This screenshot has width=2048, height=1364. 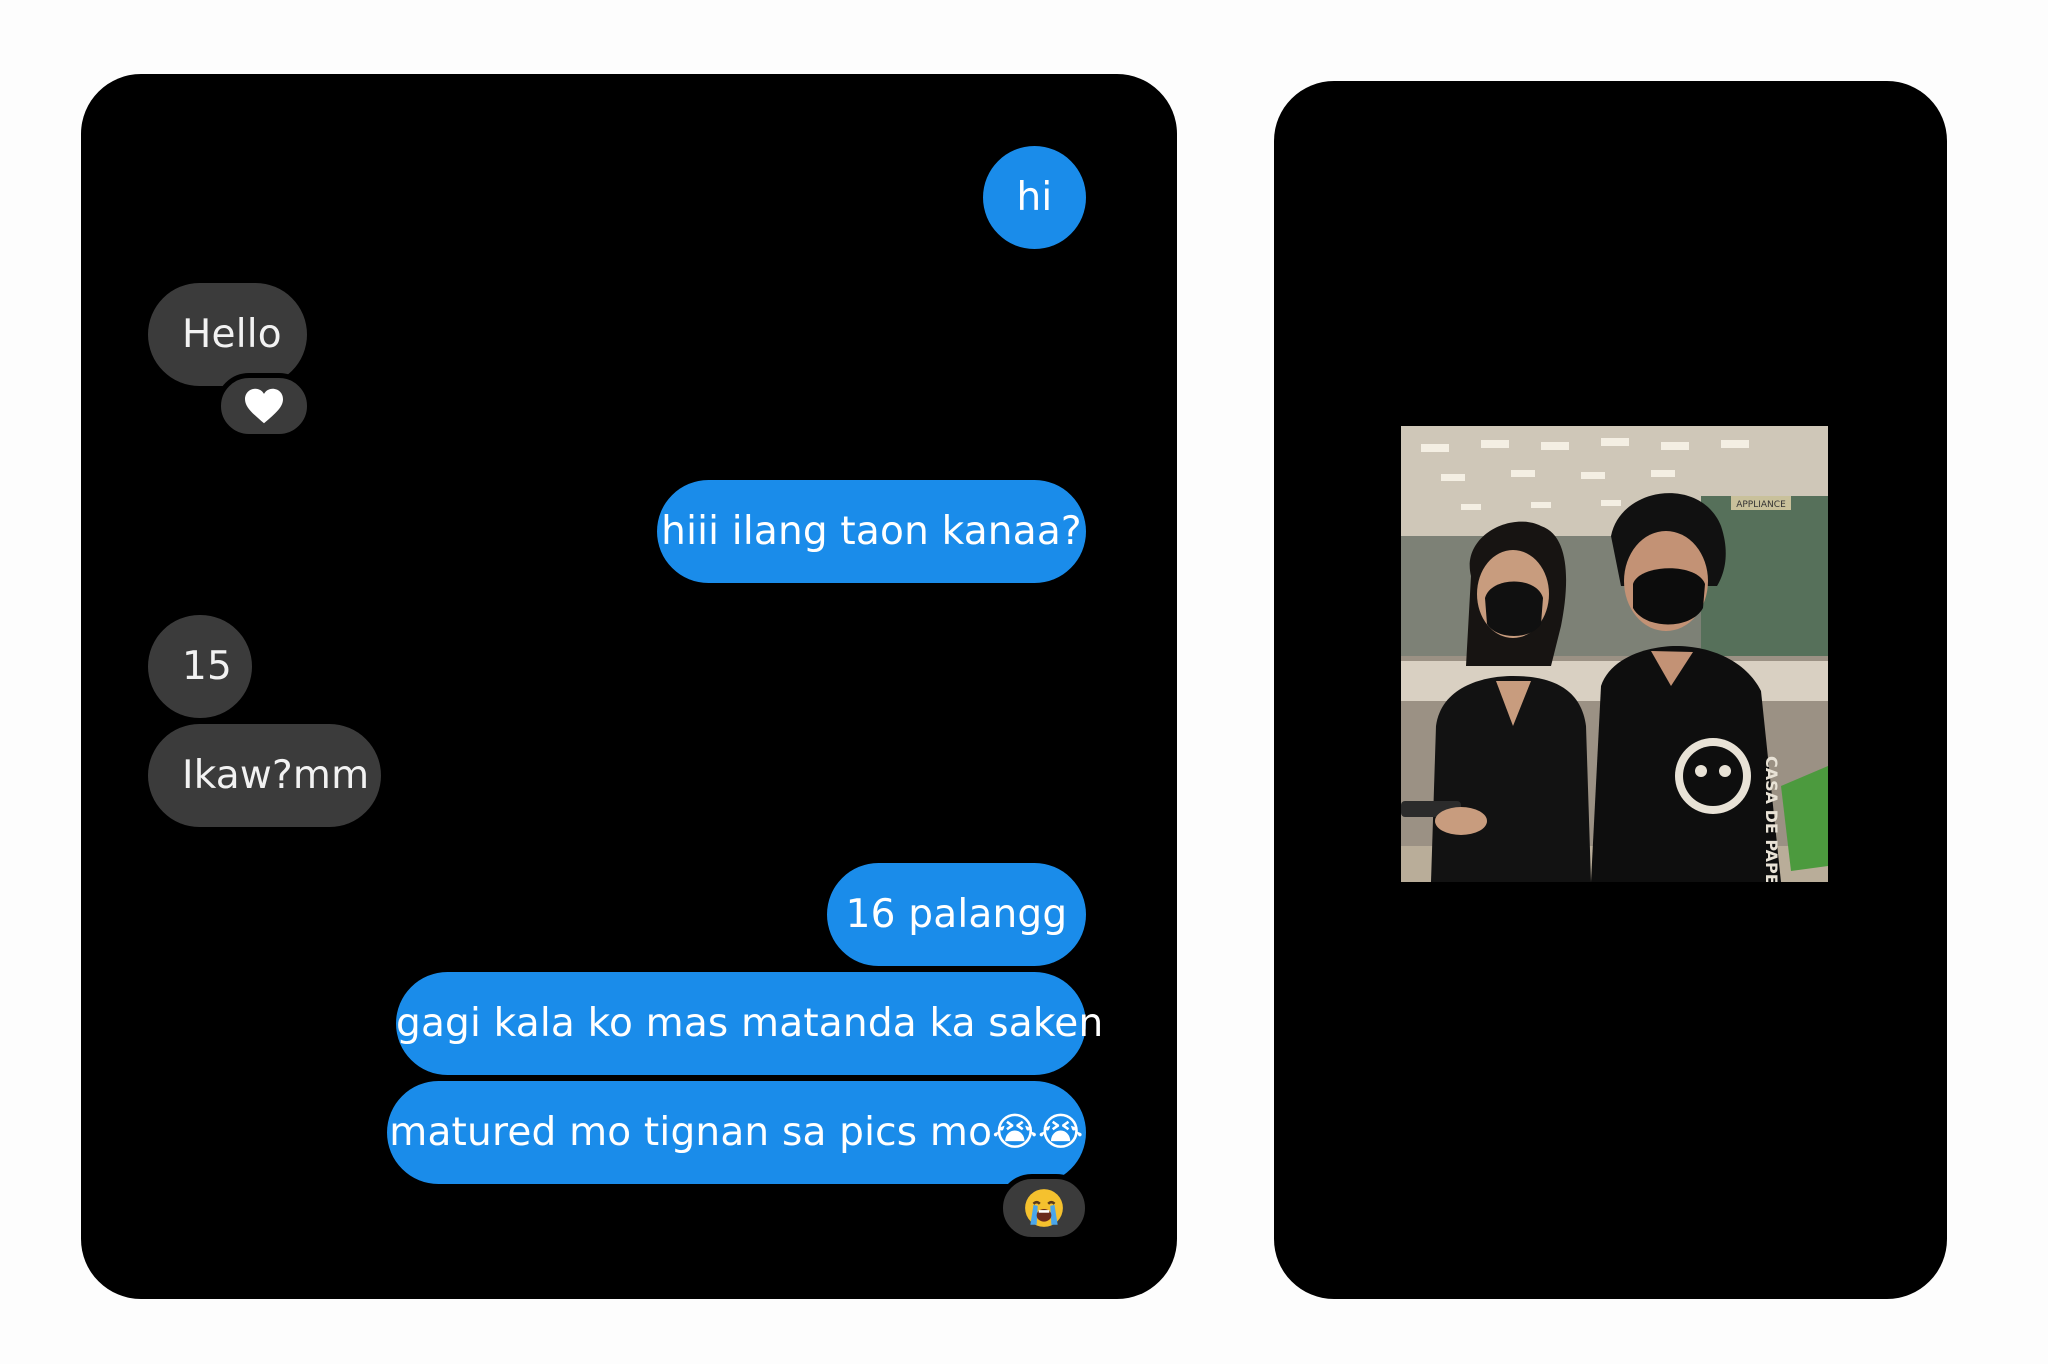 I want to click on message-bubble-received: Ikaw?mm, so click(x=264, y=775).